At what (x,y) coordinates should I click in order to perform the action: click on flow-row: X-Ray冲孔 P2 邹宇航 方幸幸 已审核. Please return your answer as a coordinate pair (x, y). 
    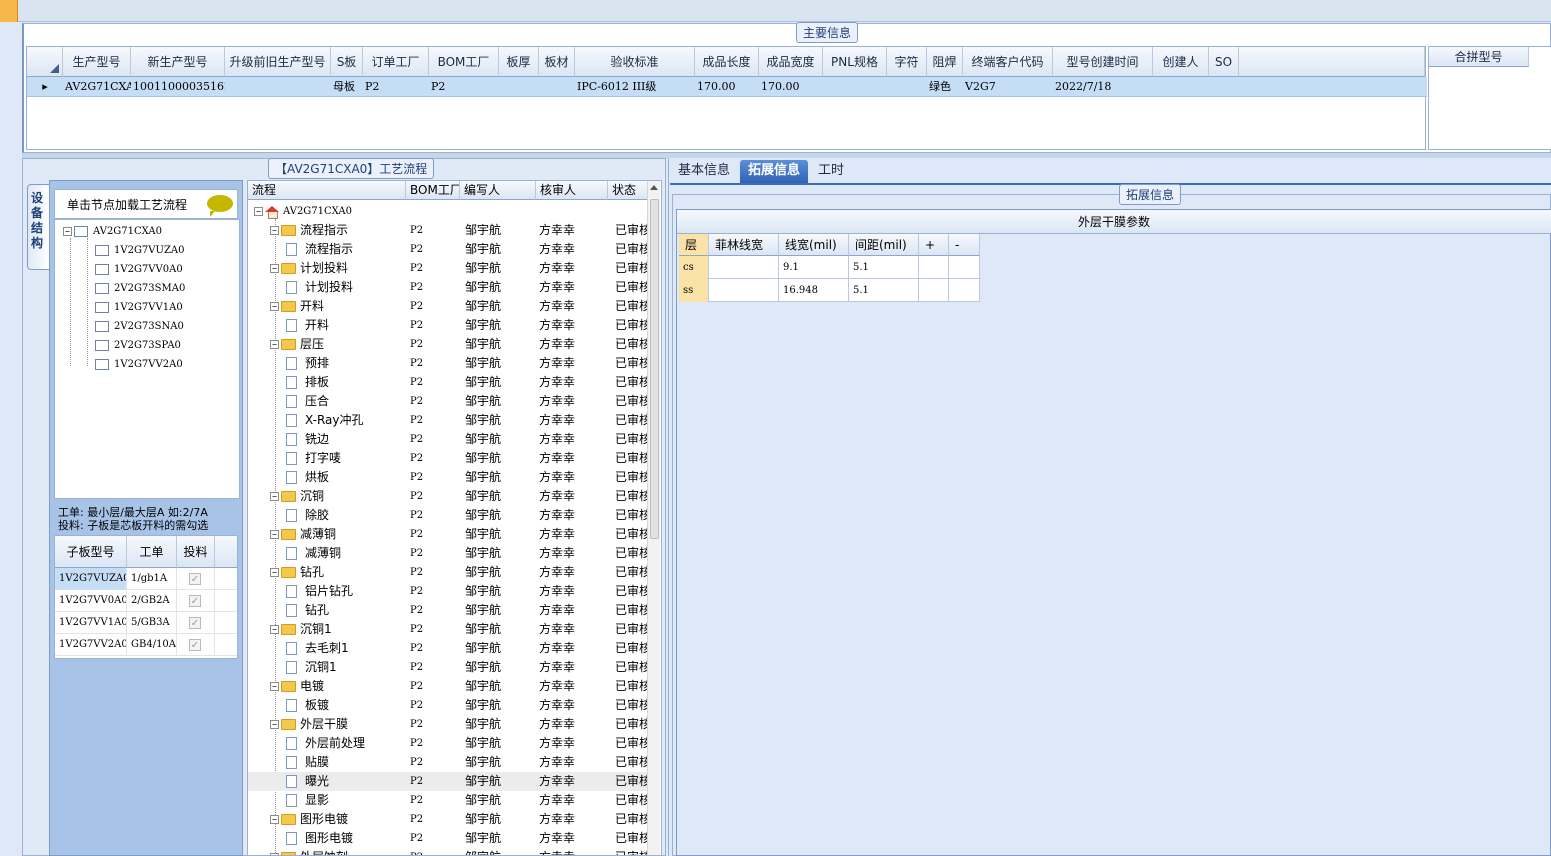
    Looking at the image, I should click on (448, 420).